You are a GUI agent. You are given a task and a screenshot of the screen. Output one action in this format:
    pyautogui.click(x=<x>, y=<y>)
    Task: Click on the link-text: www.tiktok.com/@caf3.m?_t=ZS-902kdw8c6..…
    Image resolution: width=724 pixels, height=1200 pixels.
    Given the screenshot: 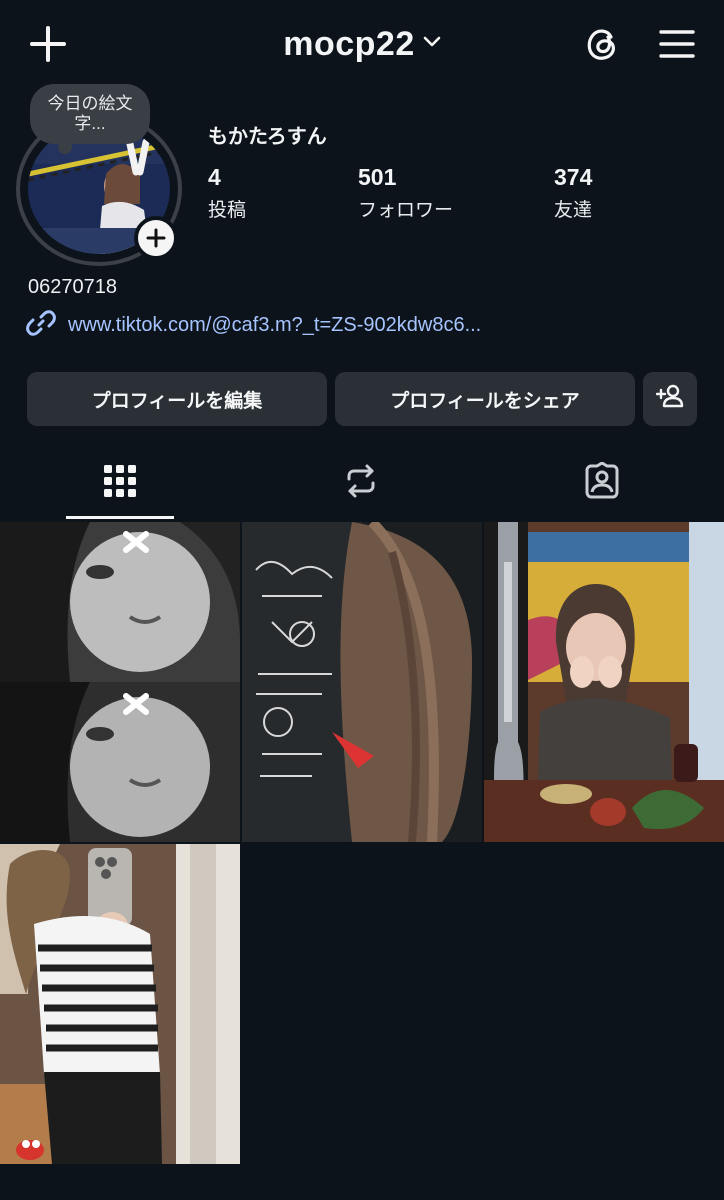 What is the action you would take?
    pyautogui.click(x=275, y=325)
    